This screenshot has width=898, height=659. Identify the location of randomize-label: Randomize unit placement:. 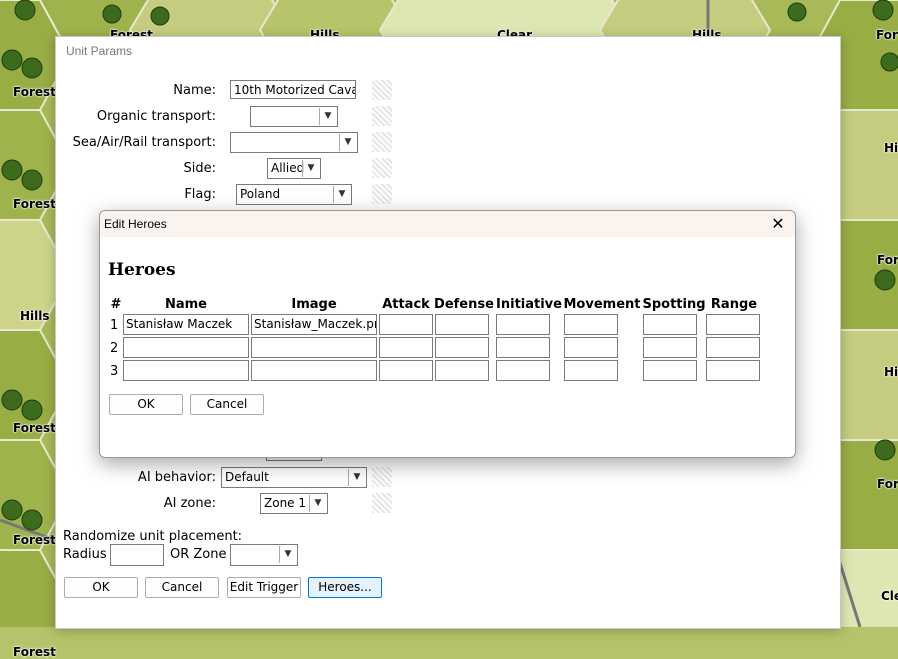
(153, 536).